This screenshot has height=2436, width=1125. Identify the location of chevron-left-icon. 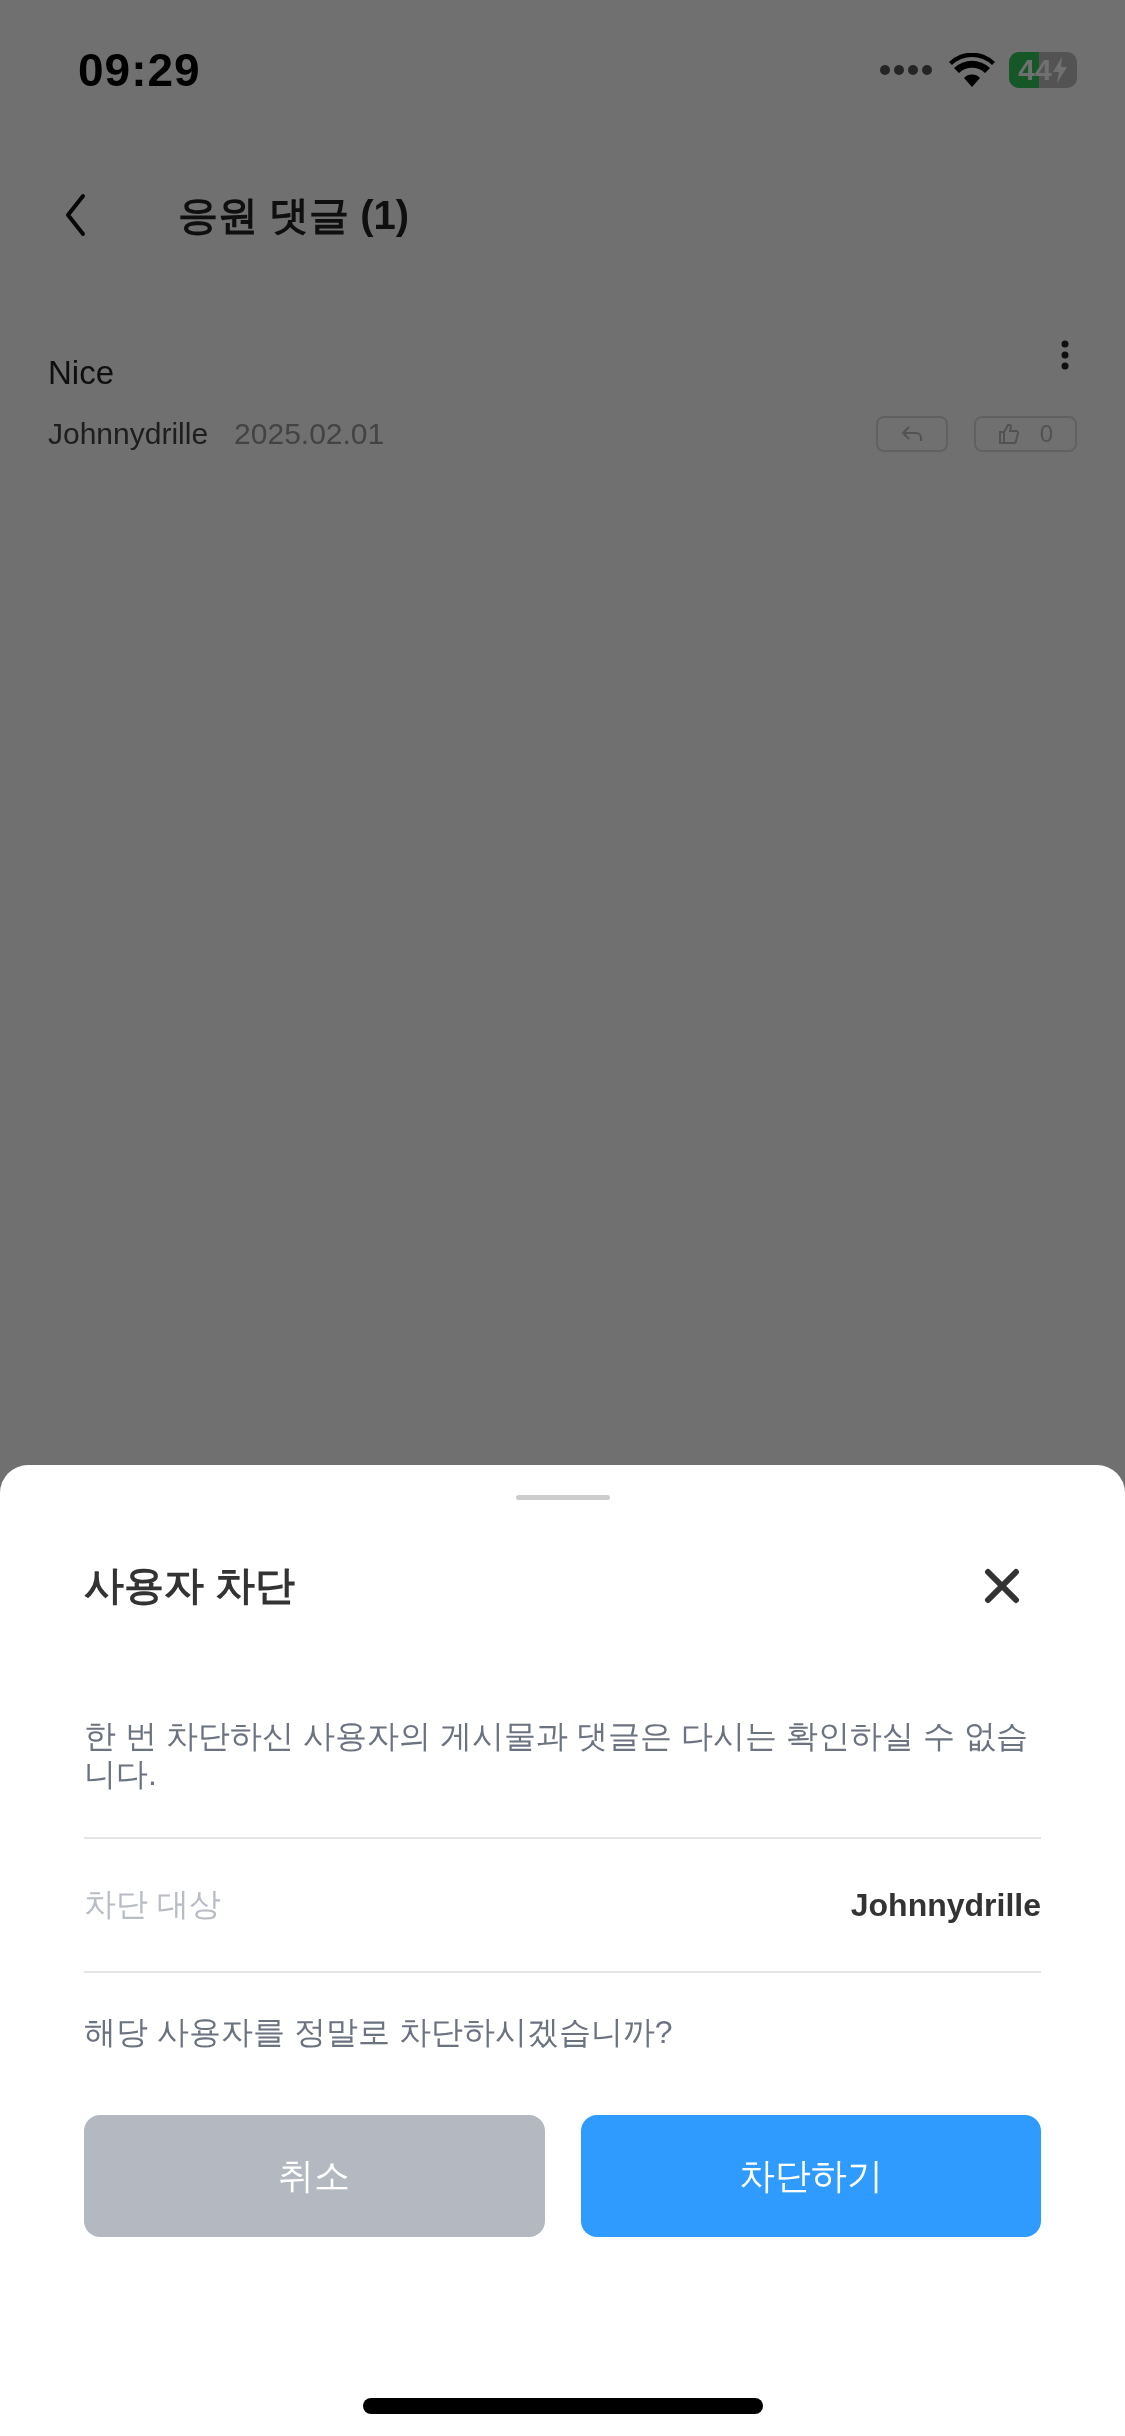
(75, 215).